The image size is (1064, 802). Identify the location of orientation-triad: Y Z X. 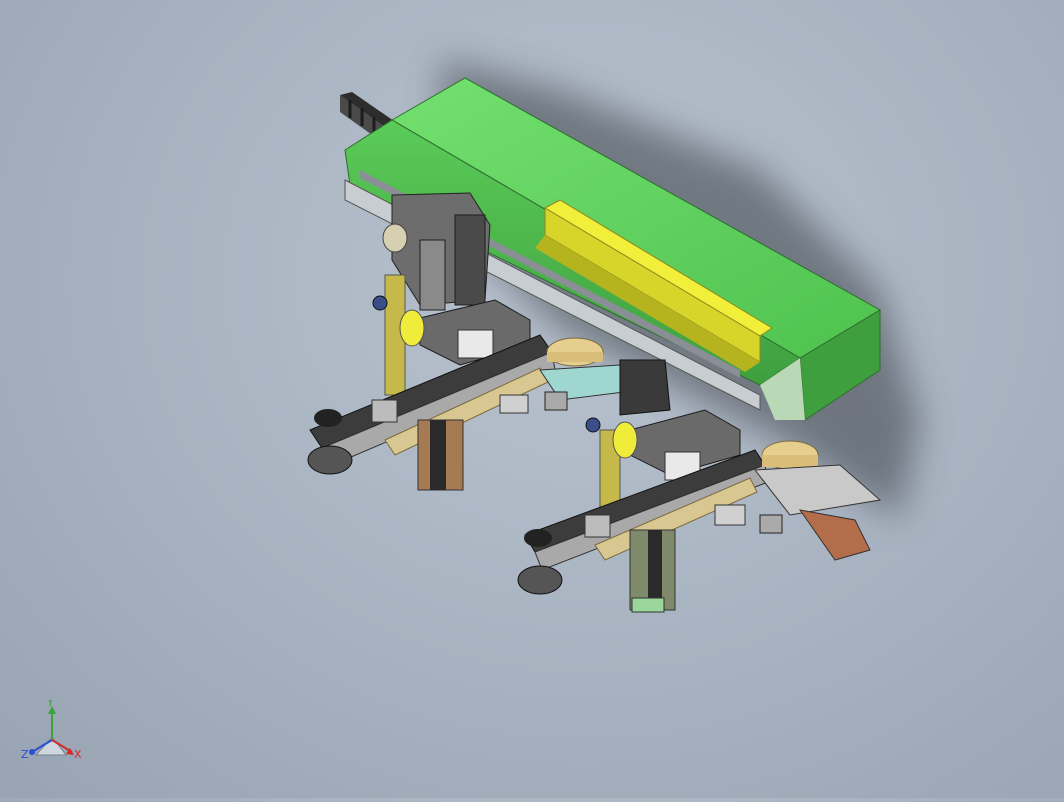
(53, 733).